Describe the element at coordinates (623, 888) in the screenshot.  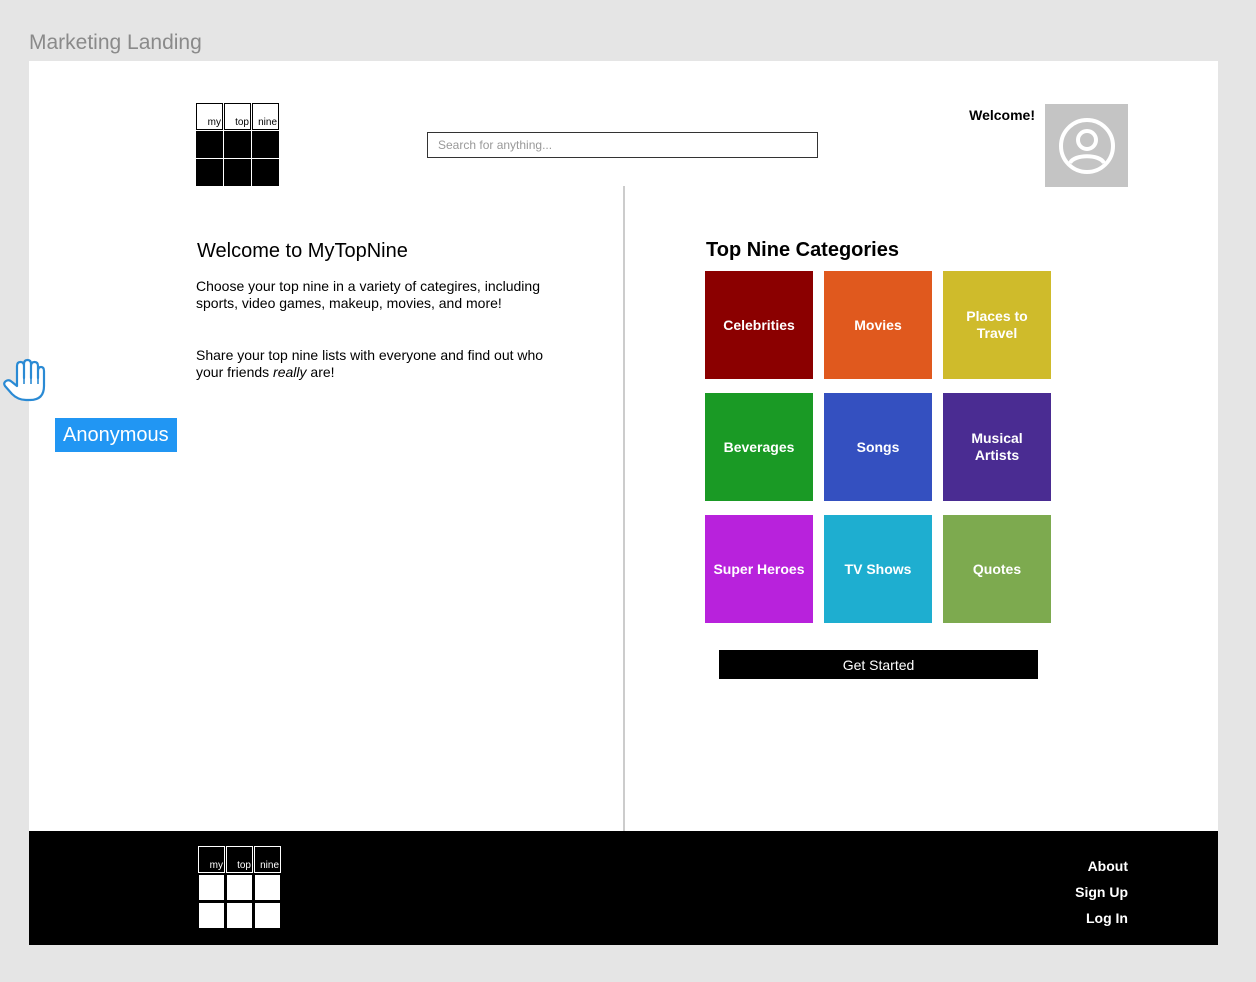
I see `footer: my top nine About Sign Up Log In` at that location.